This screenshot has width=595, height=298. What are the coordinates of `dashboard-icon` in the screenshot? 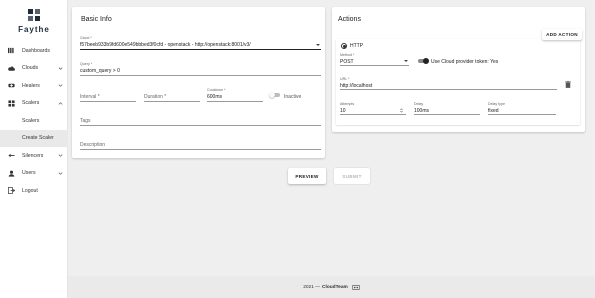 It's located at (11, 50).